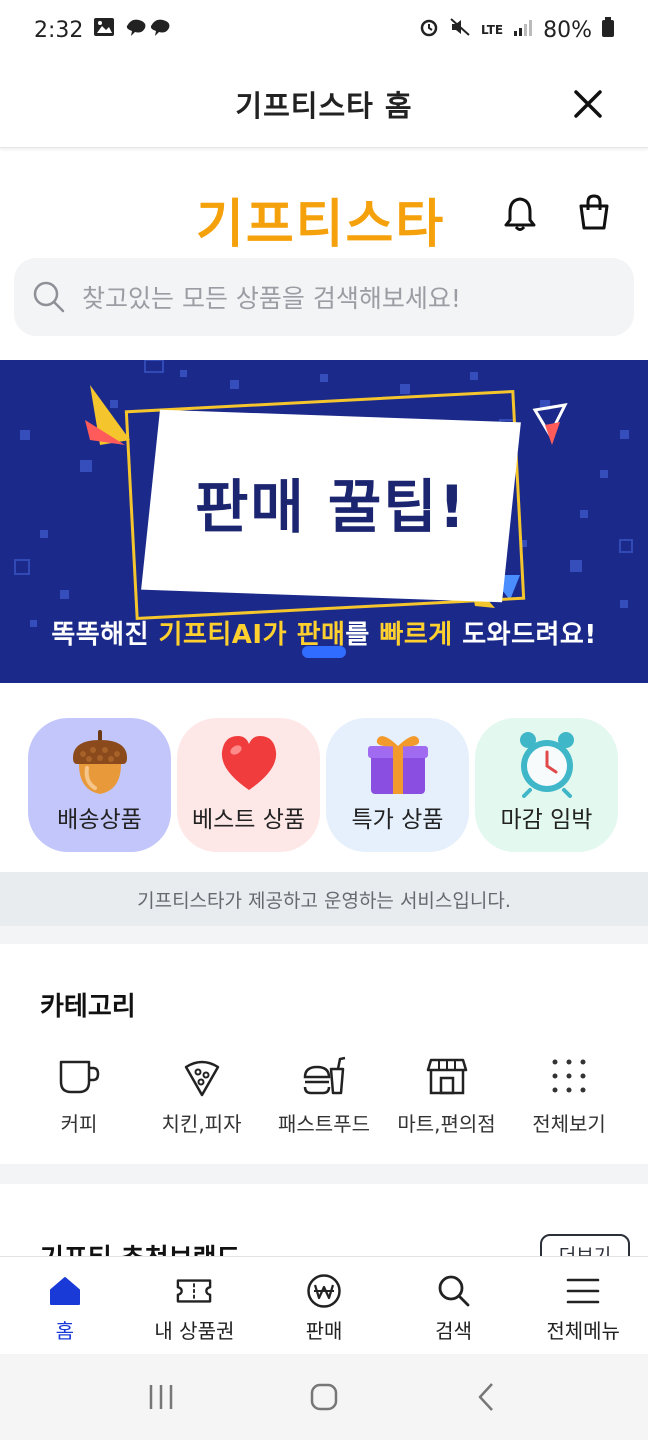  I want to click on burger-drink-icon, so click(324, 1075).